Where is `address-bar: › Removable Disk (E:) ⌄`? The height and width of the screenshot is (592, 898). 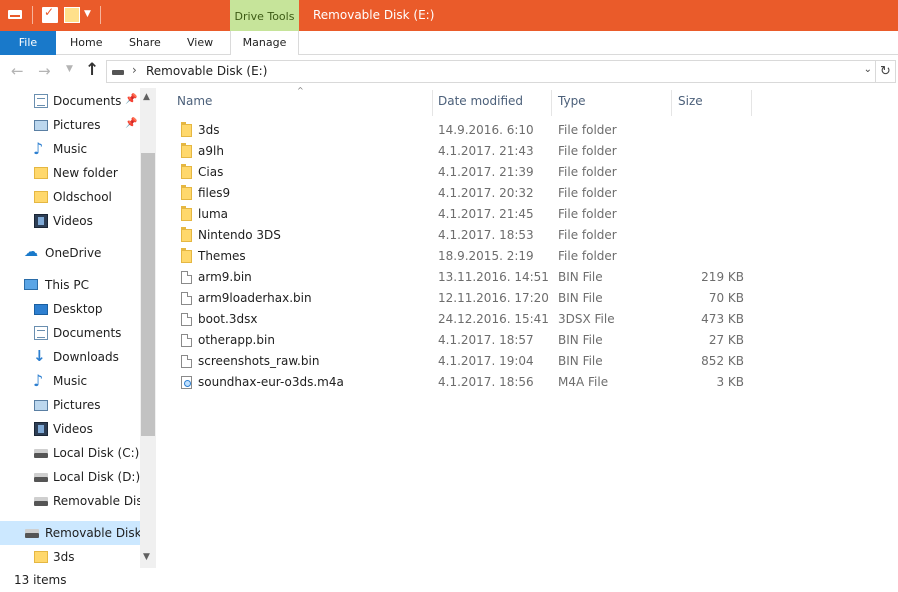
address-bar: › Removable Disk (E:) ⌄ is located at coordinates (491, 71).